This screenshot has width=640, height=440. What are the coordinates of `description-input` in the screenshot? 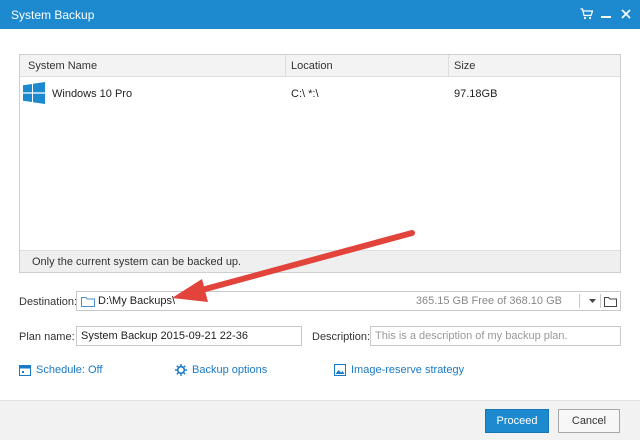 It's located at (495, 336).